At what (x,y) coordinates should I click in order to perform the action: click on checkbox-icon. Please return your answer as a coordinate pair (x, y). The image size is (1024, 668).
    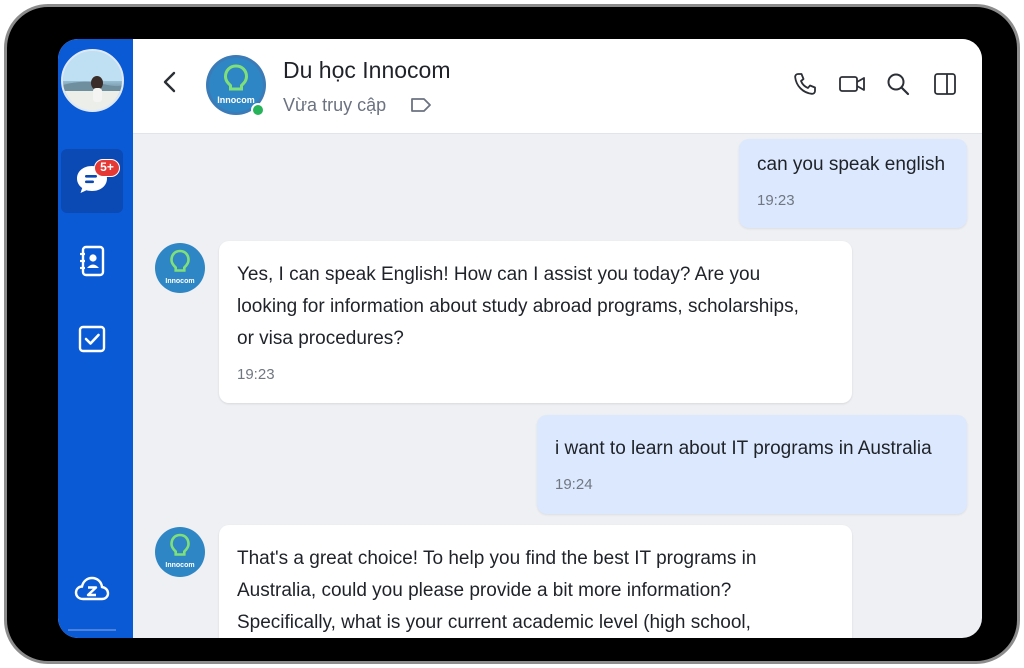
    Looking at the image, I should click on (92, 341).